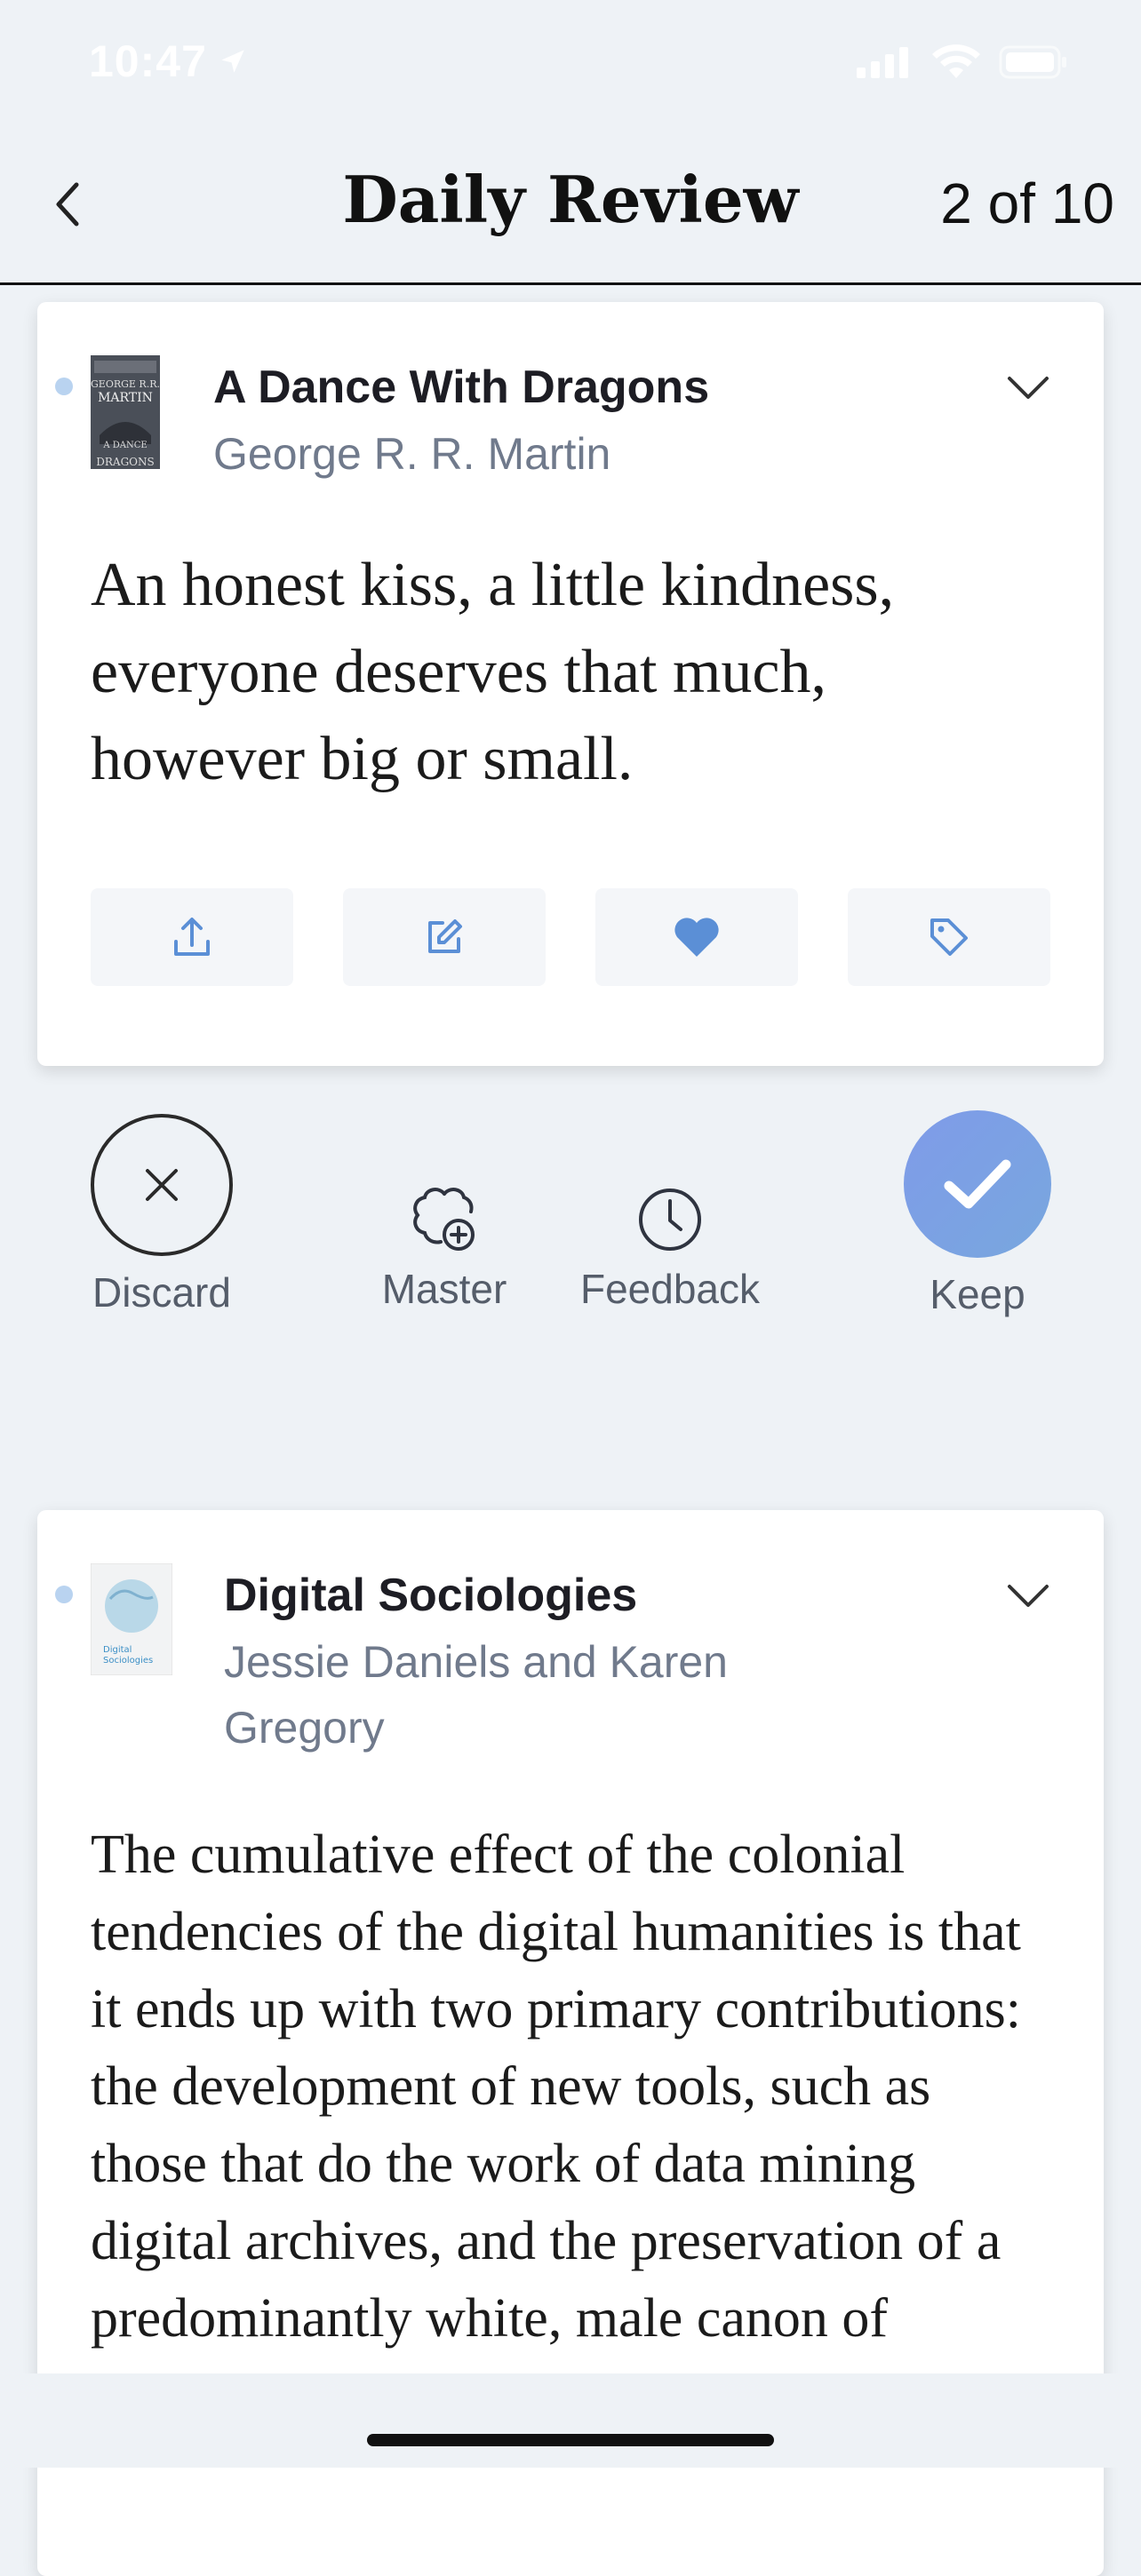  I want to click on book-title: A Dance With Dragons, so click(461, 387).